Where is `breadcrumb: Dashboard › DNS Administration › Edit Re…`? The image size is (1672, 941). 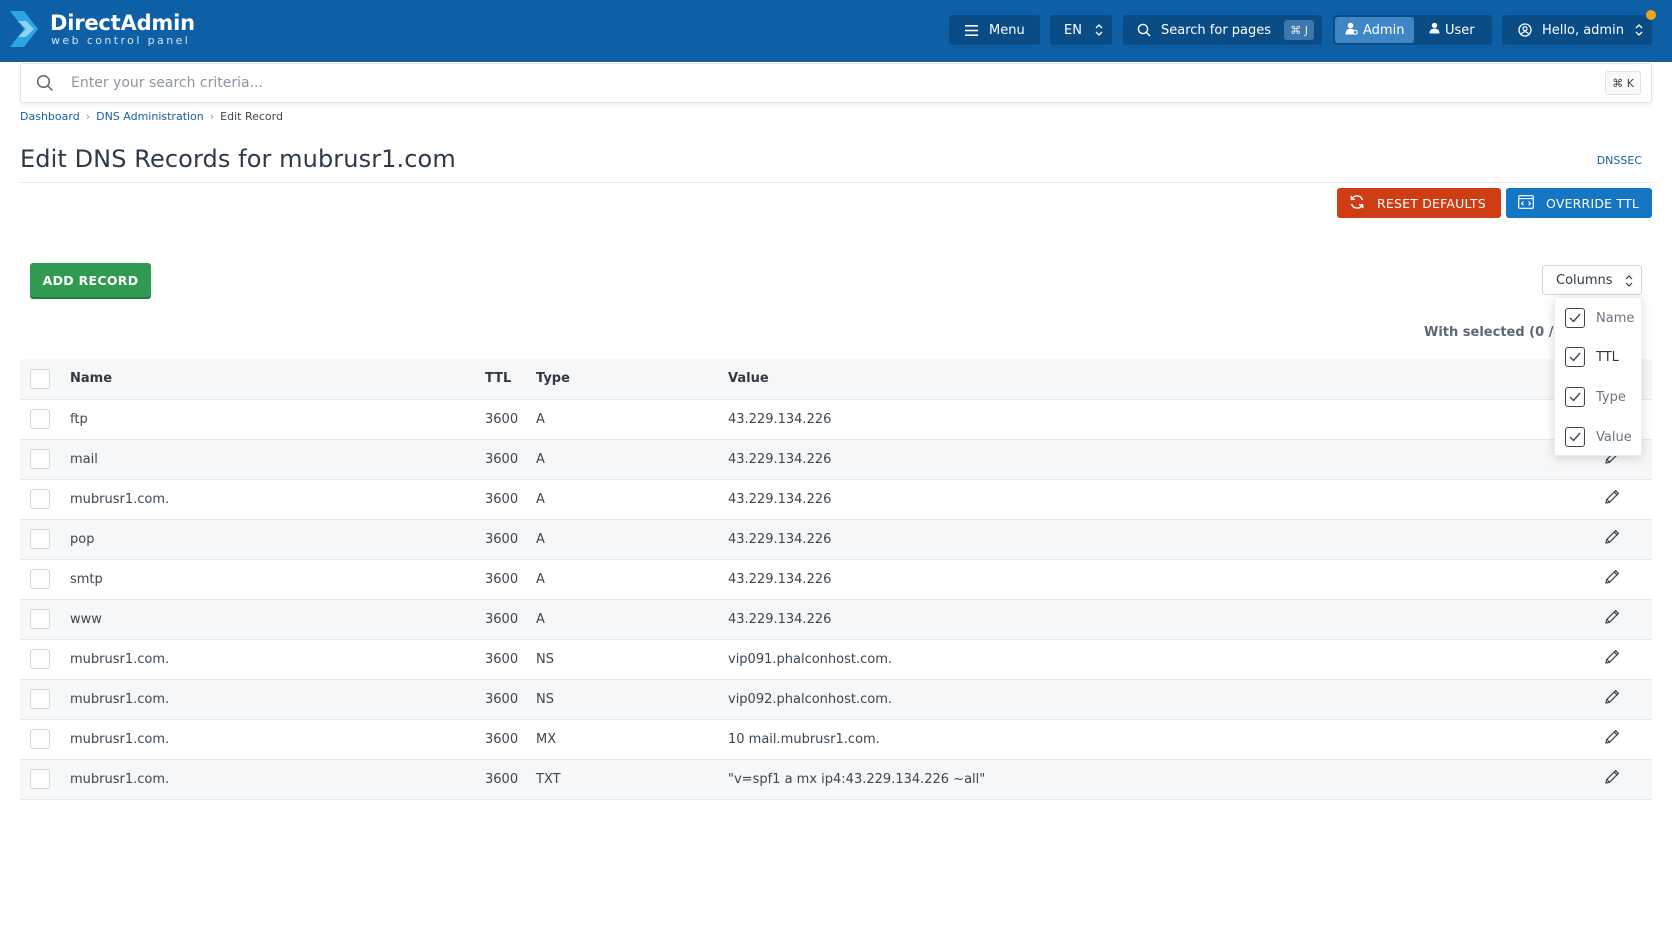 breadcrumb: Dashboard › DNS Administration › Edit Re… is located at coordinates (151, 116).